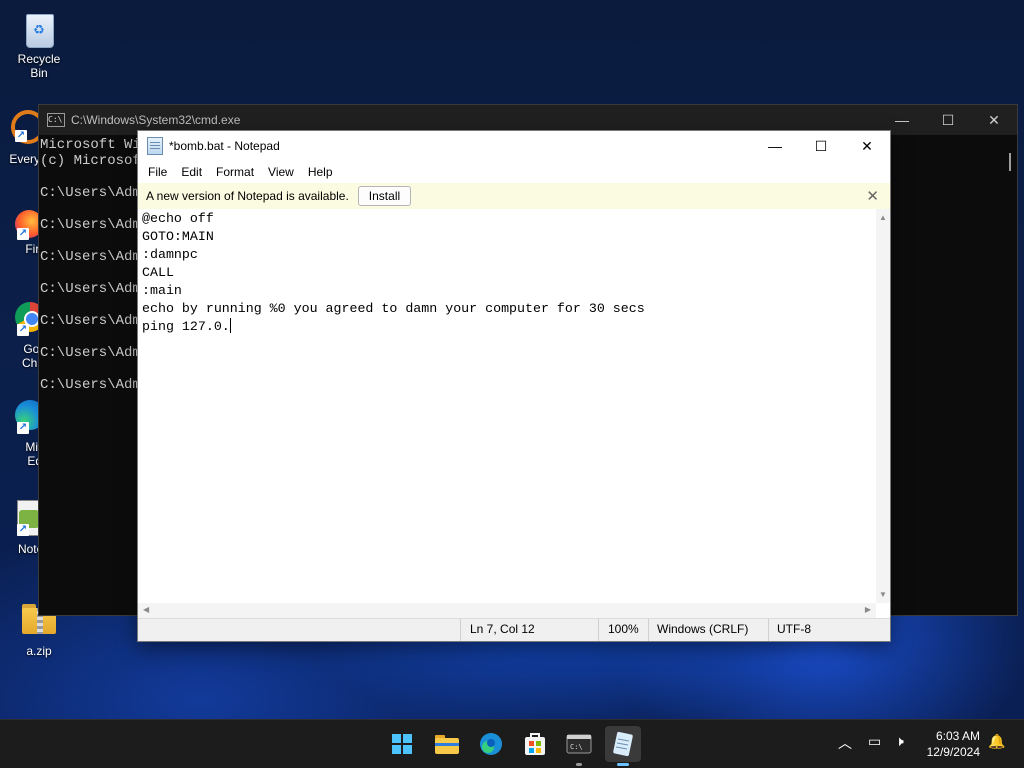  I want to click on cmd-window-icon: C:\, so click(56, 120).